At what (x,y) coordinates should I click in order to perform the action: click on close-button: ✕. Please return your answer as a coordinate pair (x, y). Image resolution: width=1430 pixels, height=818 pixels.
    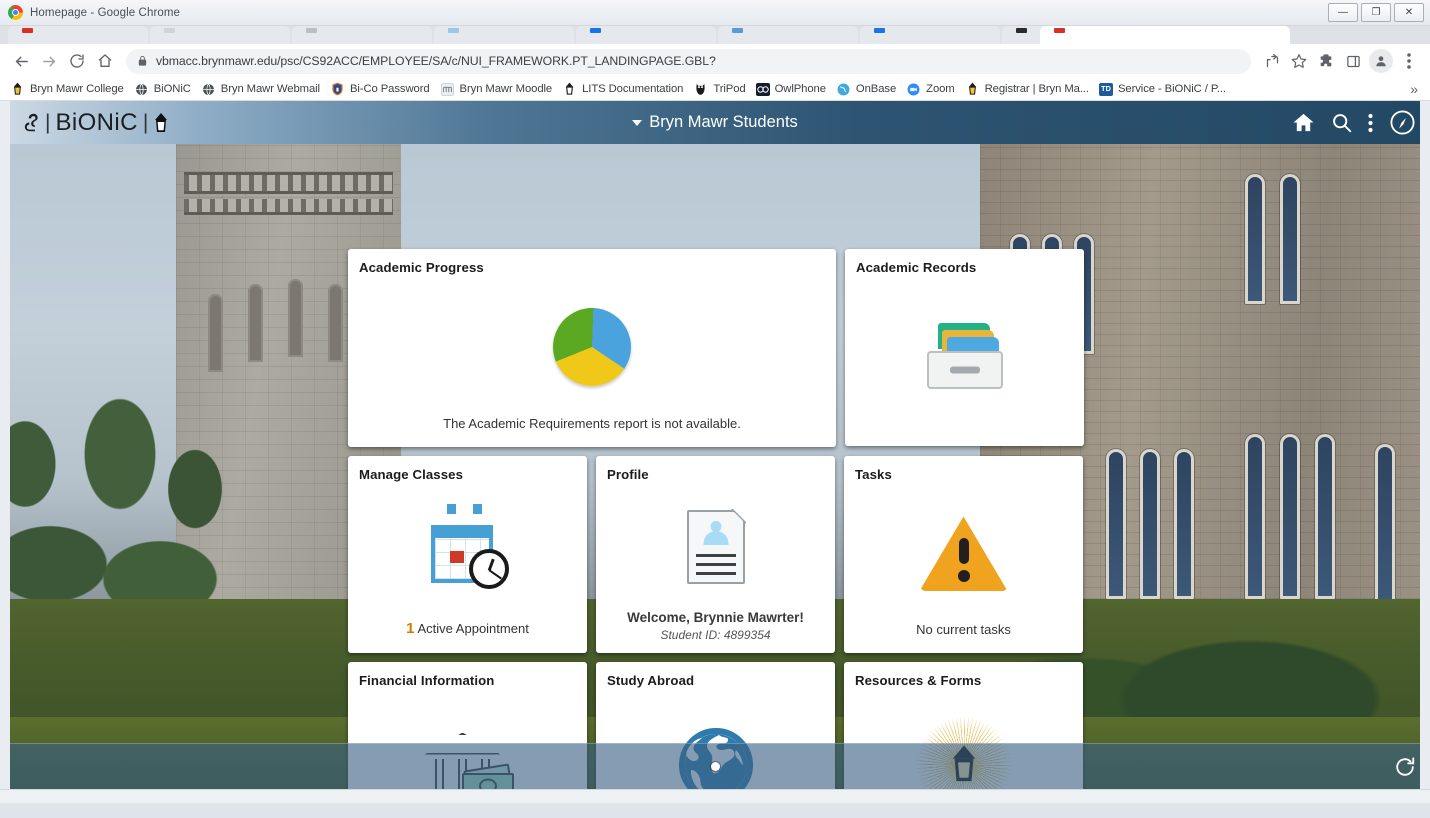
    Looking at the image, I should click on (1409, 12).